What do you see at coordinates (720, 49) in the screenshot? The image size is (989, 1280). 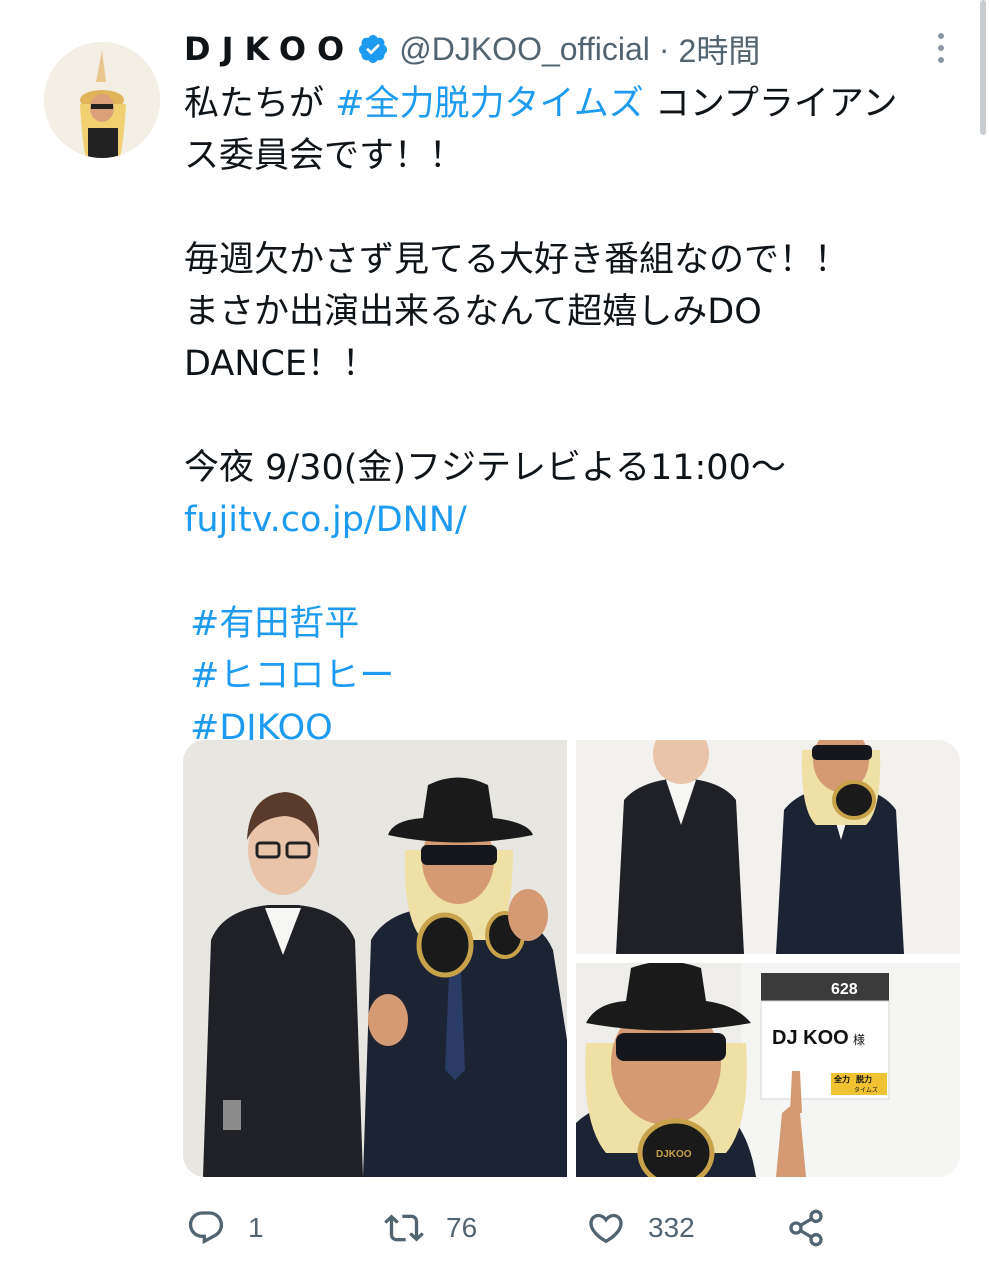 I see `timestamp: 2時間` at bounding box center [720, 49].